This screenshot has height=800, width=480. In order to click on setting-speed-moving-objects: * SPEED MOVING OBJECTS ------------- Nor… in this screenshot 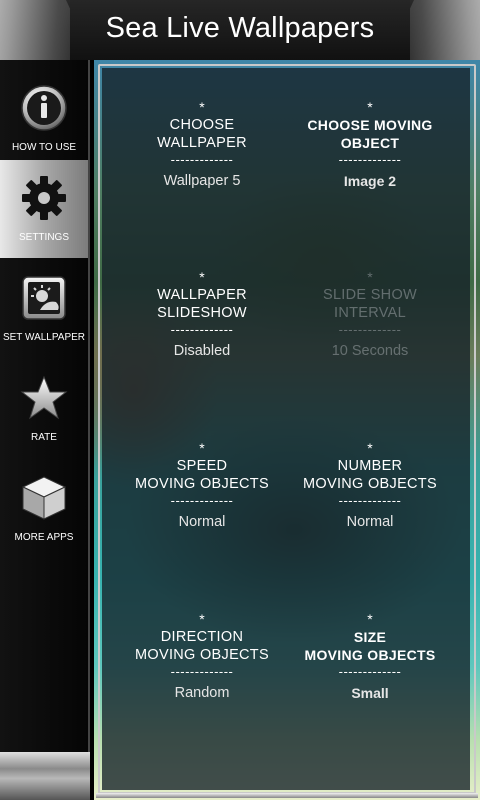, I will do `click(202, 486)`.